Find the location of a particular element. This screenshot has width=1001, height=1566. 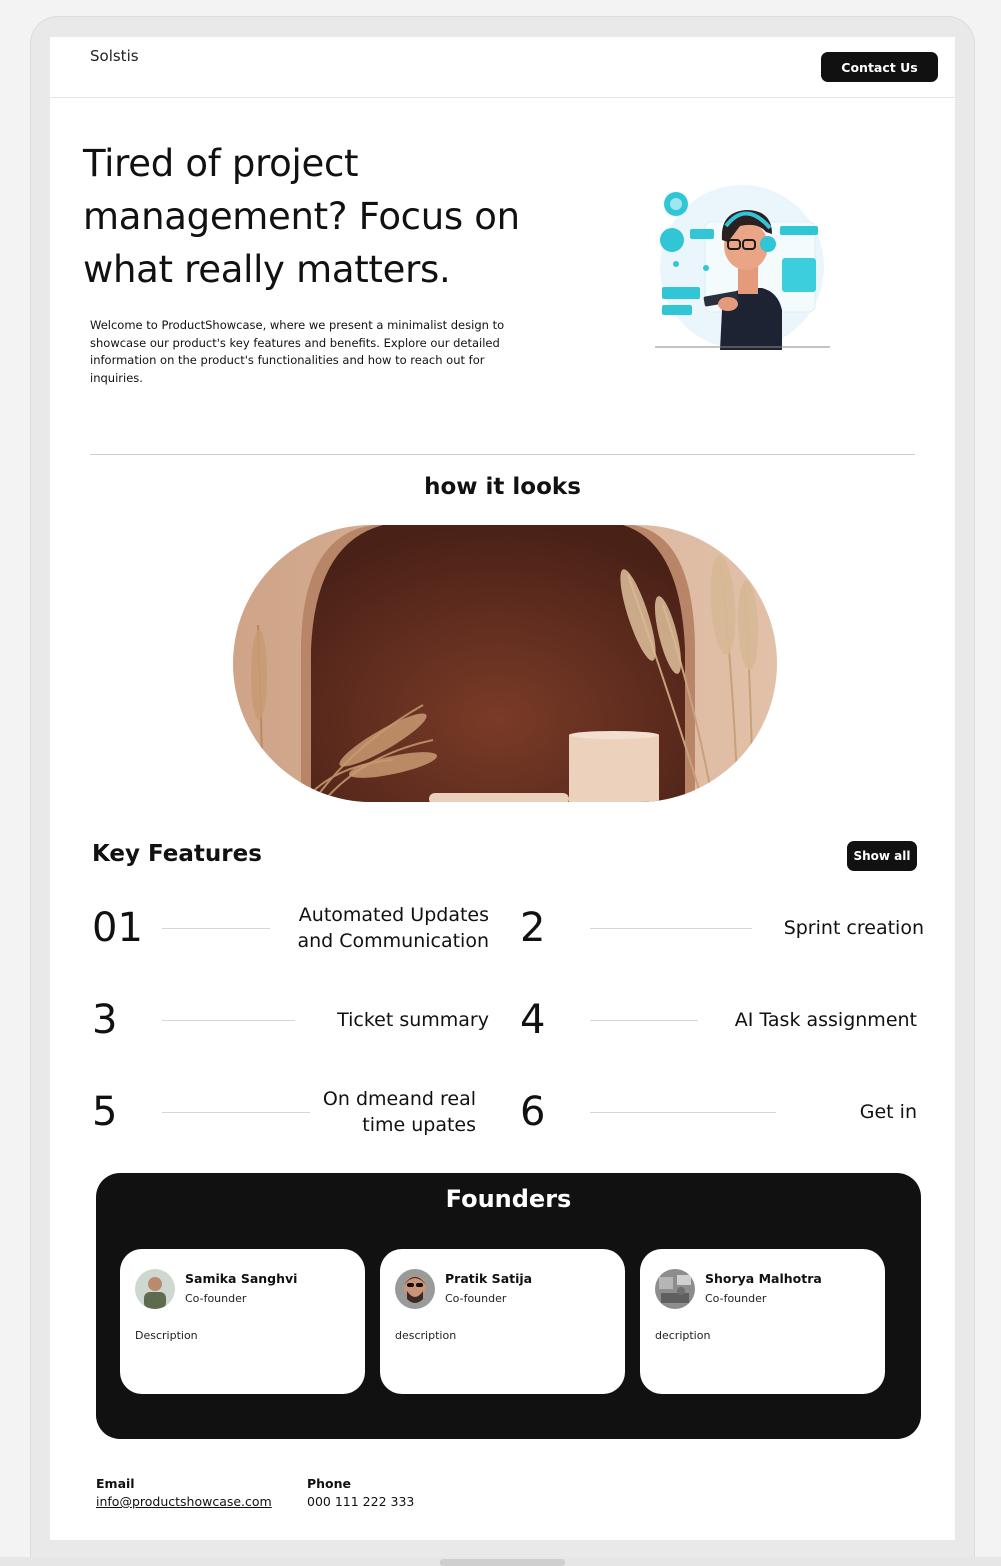

feature-item: 01 Automated Updates and Communication is located at coordinates (290, 928).